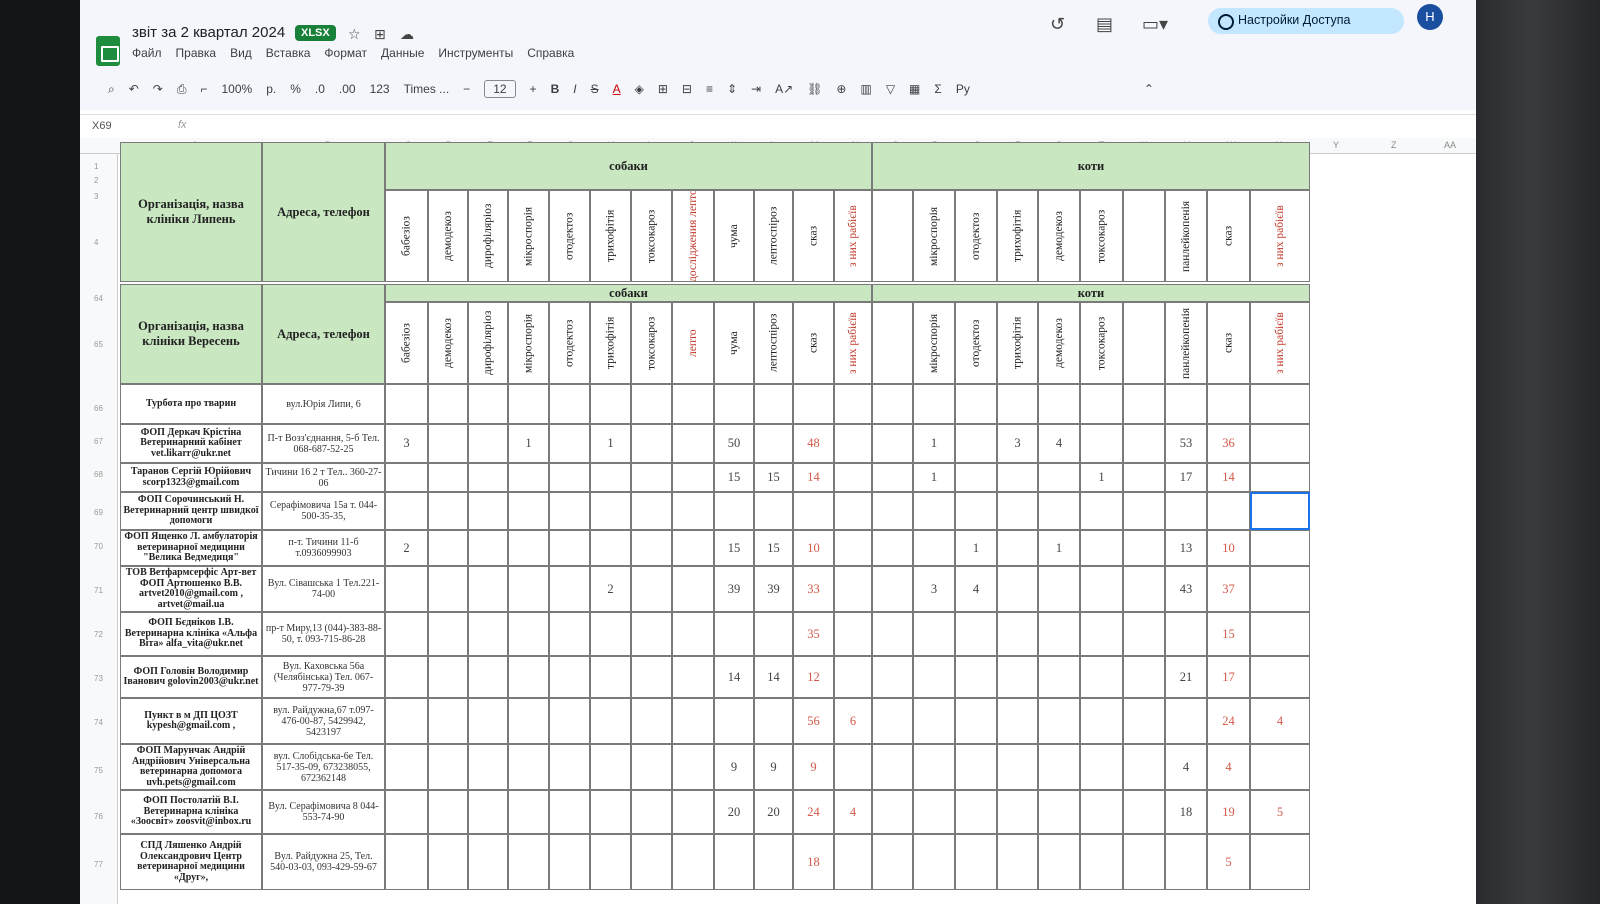 This screenshot has height=904, width=1600. Describe the element at coordinates (734, 589) in the screenshot. I see `dog-value-cell: 39` at that location.